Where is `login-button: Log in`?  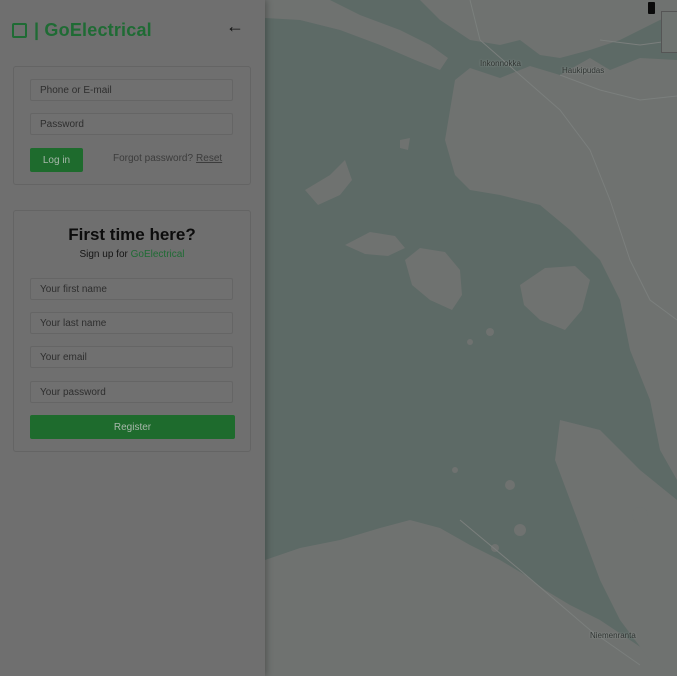
login-button: Log in is located at coordinates (56, 160).